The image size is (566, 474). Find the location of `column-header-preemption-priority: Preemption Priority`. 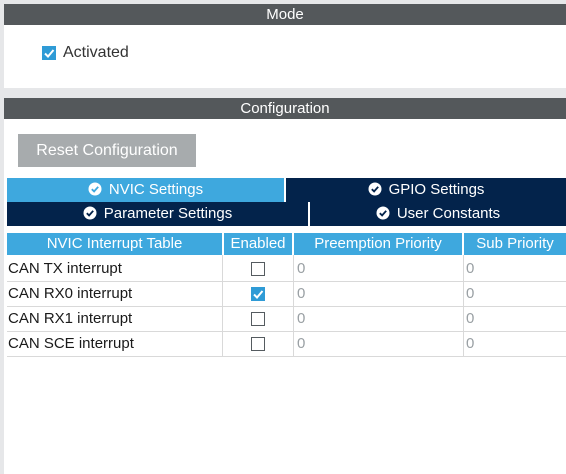

column-header-preemption-priority: Preemption Priority is located at coordinates (378, 244).